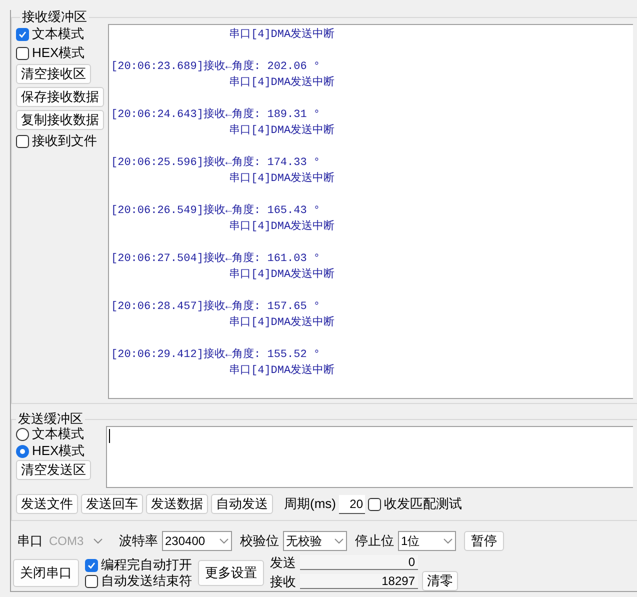 The image size is (637, 597). What do you see at coordinates (60, 120) in the screenshot?
I see `receive-button: 复制接收数据` at bounding box center [60, 120].